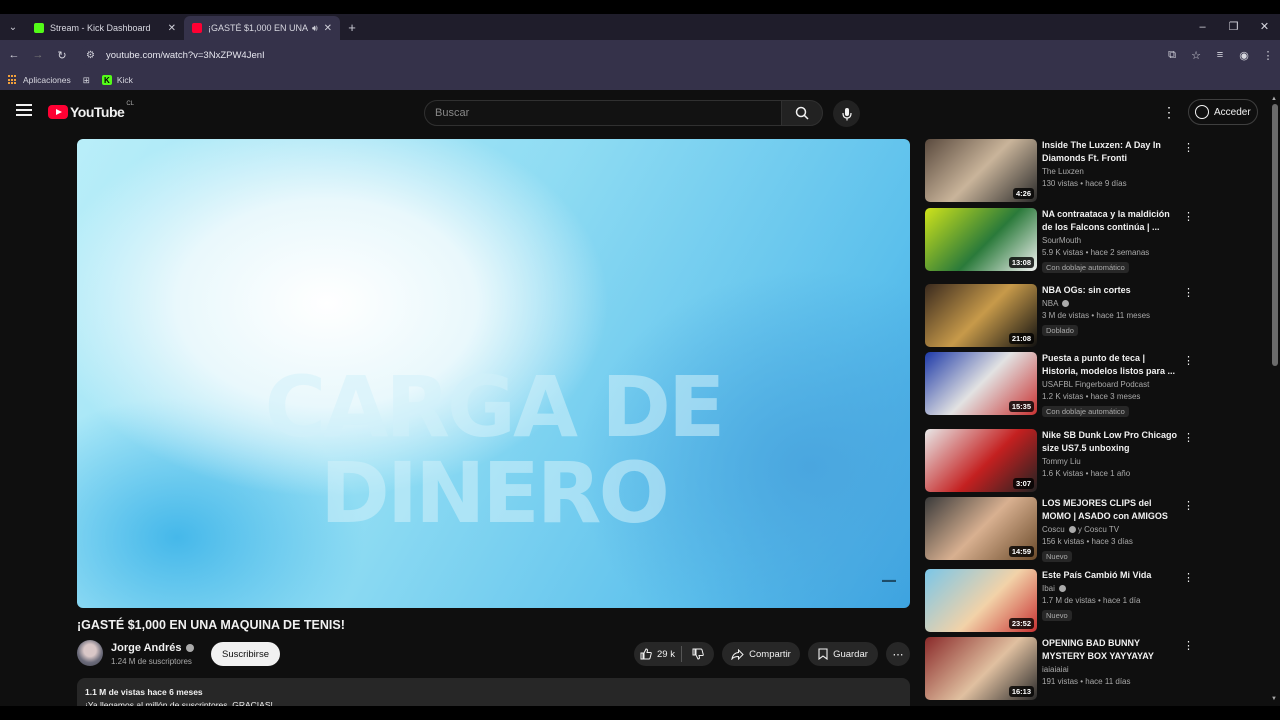 The height and width of the screenshot is (720, 1280). What do you see at coordinates (1086, 681) in the screenshot?
I see `recommendation-meta: 191 vistas • hace 11 días` at bounding box center [1086, 681].